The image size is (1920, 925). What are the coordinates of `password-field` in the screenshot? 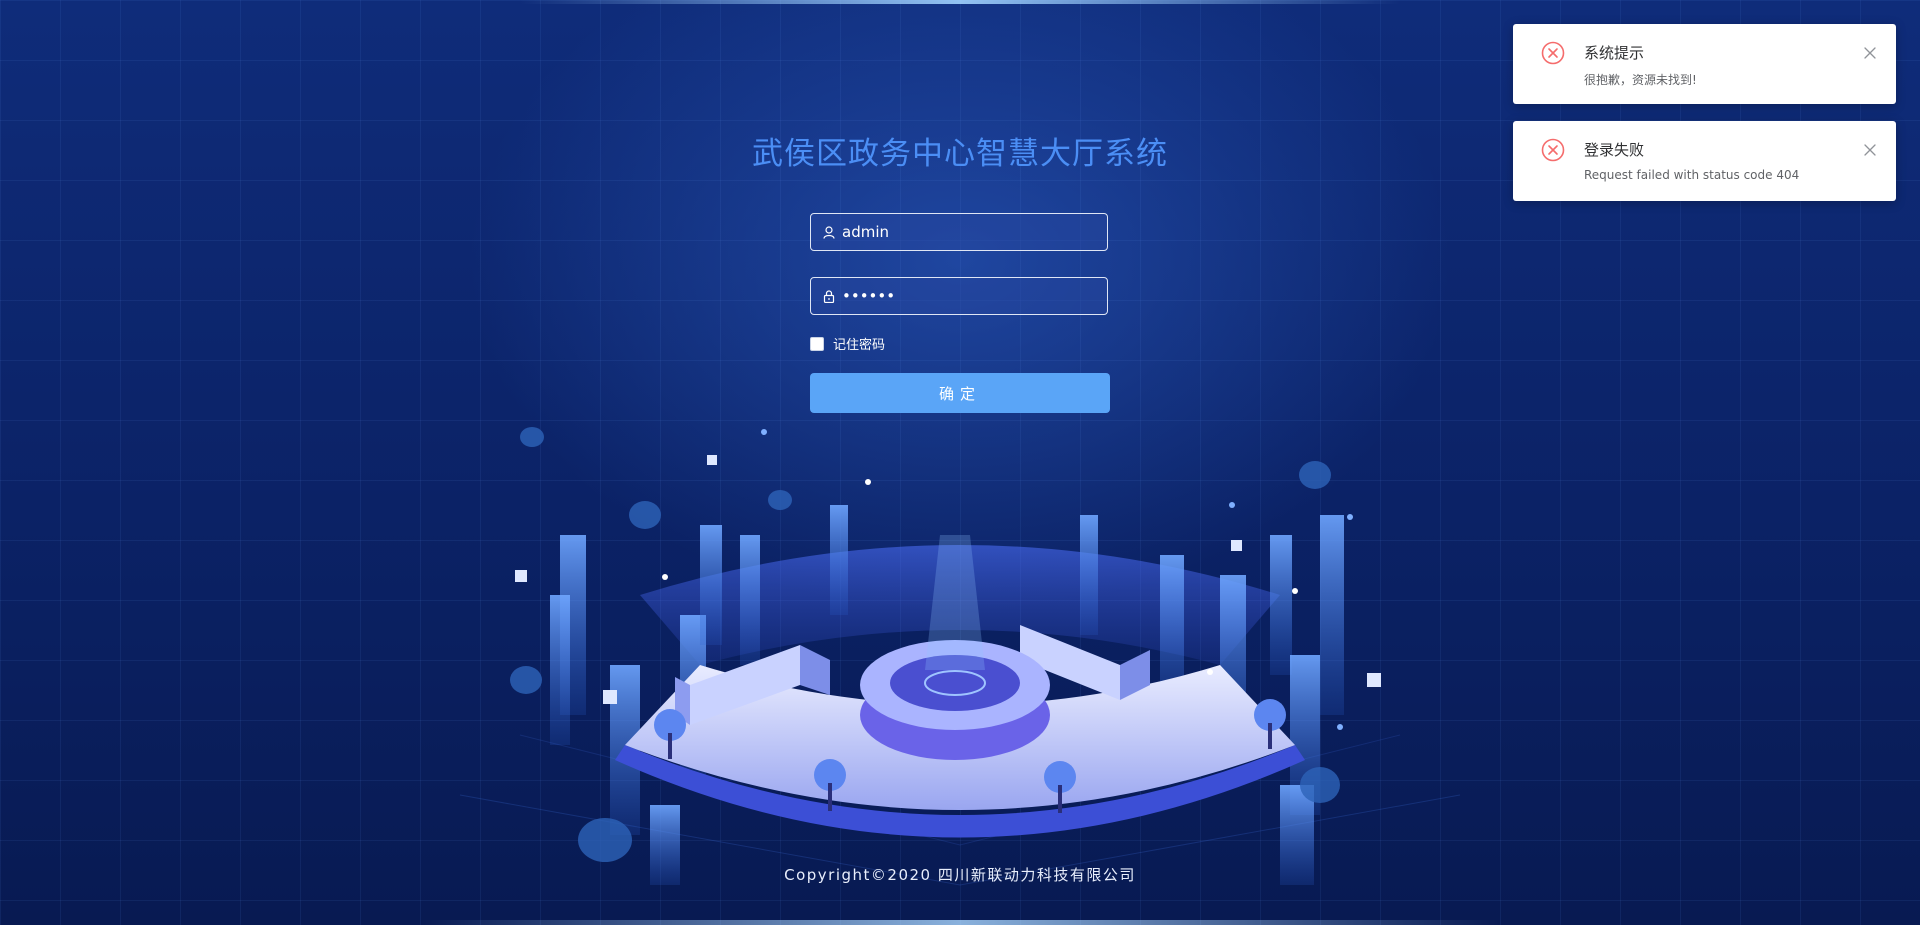 It's located at (959, 296).